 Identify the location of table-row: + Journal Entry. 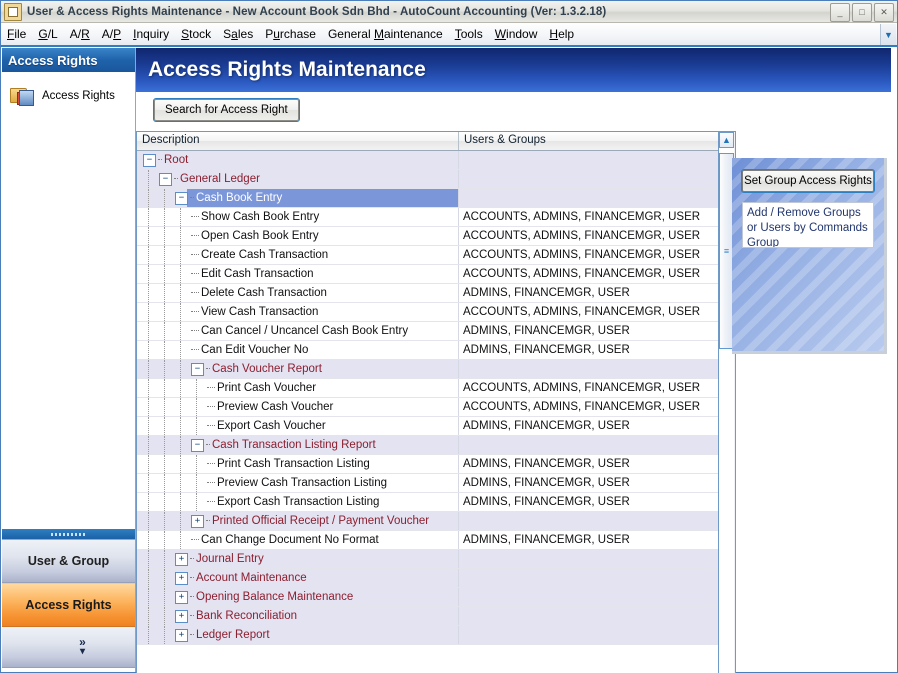
(427, 559).